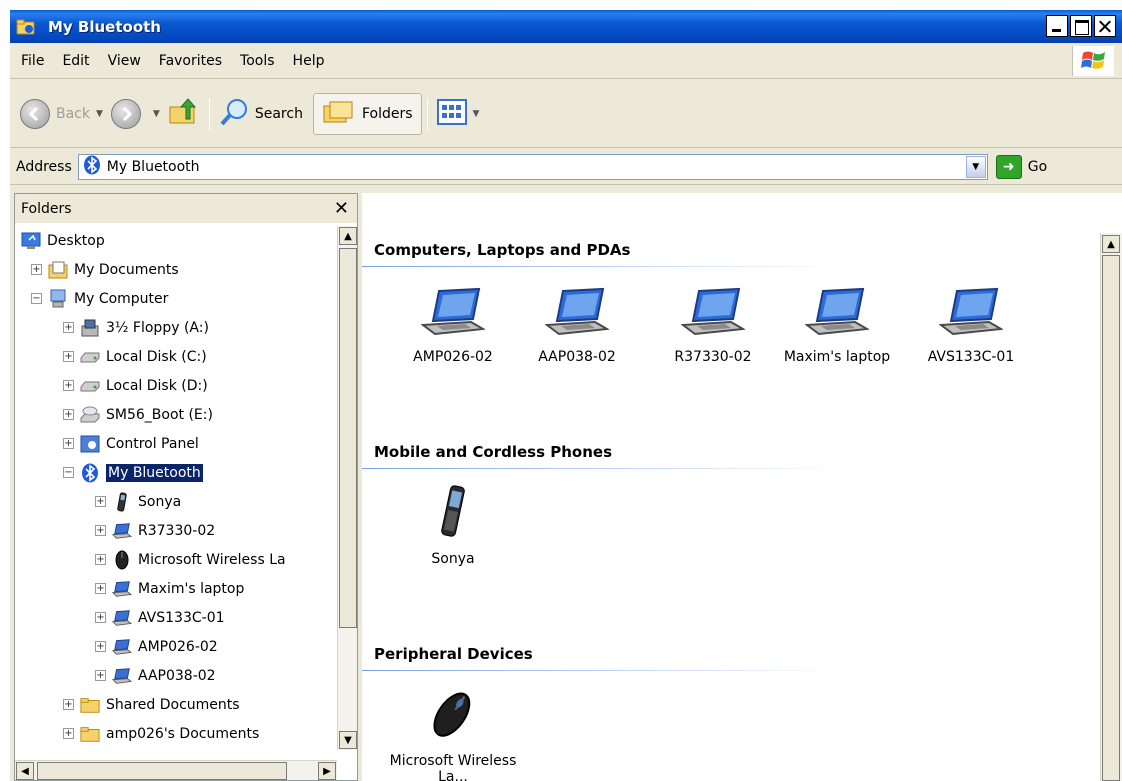  Describe the element at coordinates (131, 443) in the screenshot. I see `tree-item: + Control Panel` at that location.